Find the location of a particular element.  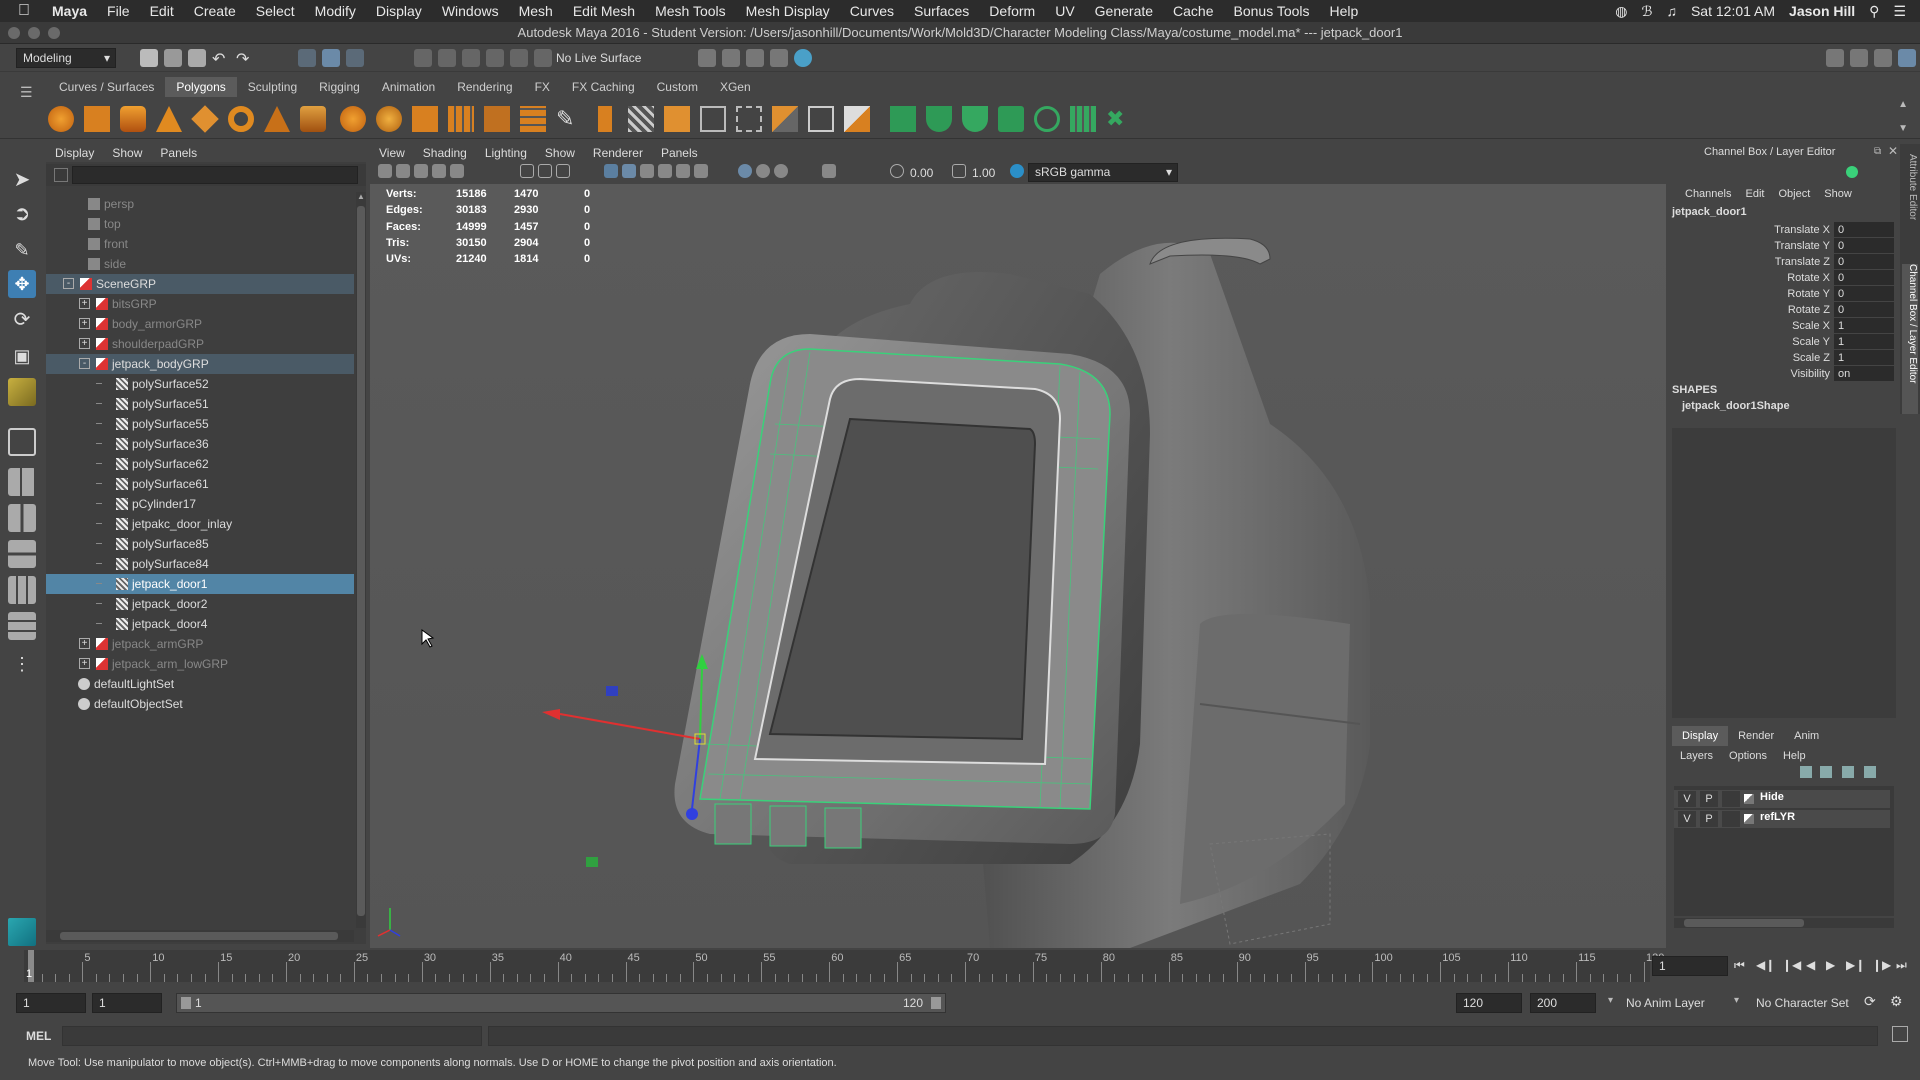

xray-icon is located at coordinates (763, 171).